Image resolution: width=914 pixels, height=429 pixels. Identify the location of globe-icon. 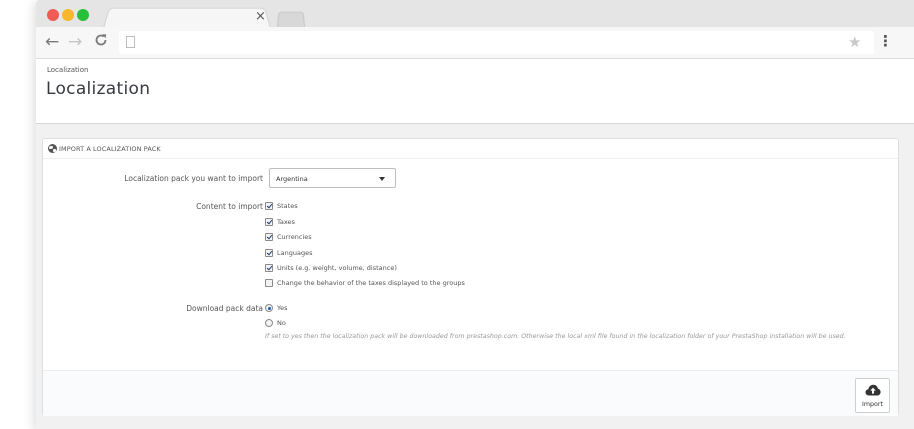
(52, 148).